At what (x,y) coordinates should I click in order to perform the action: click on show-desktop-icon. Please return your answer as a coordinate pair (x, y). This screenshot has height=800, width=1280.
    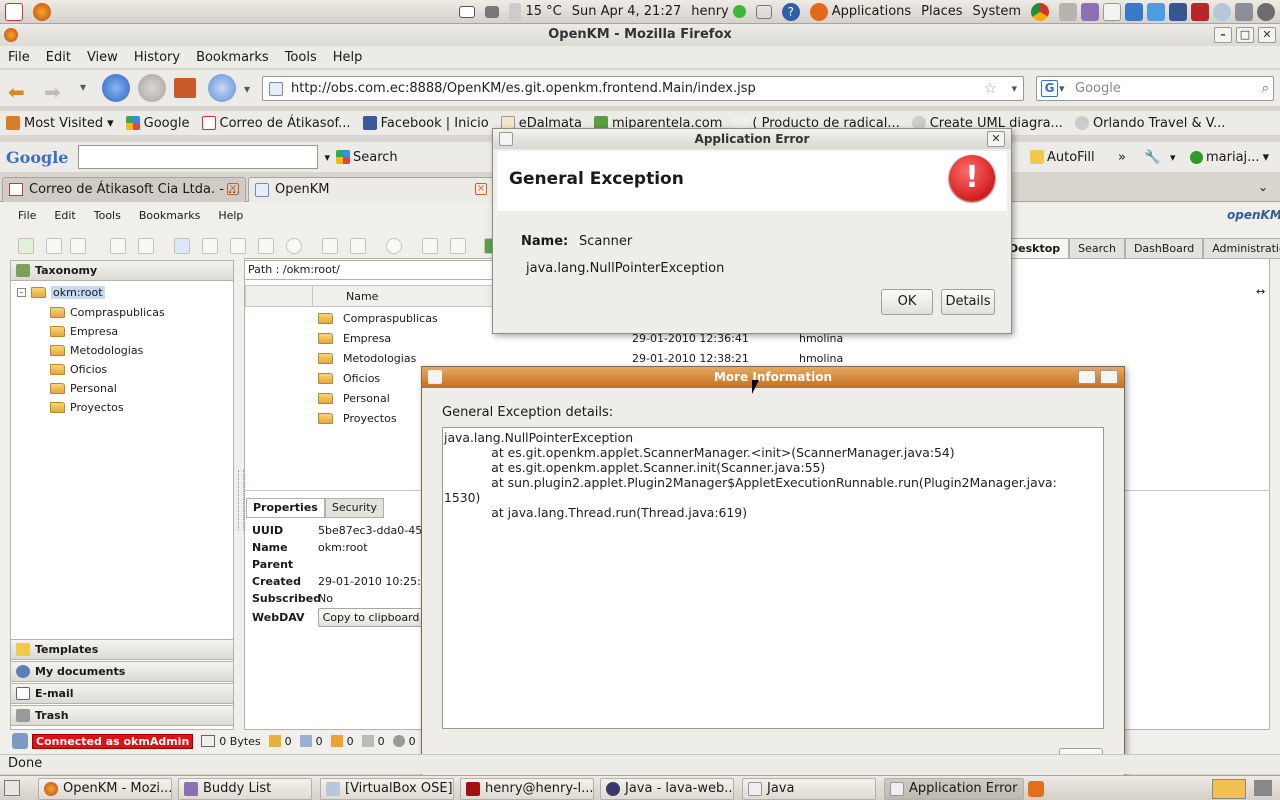
    Looking at the image, I should click on (12, 788).